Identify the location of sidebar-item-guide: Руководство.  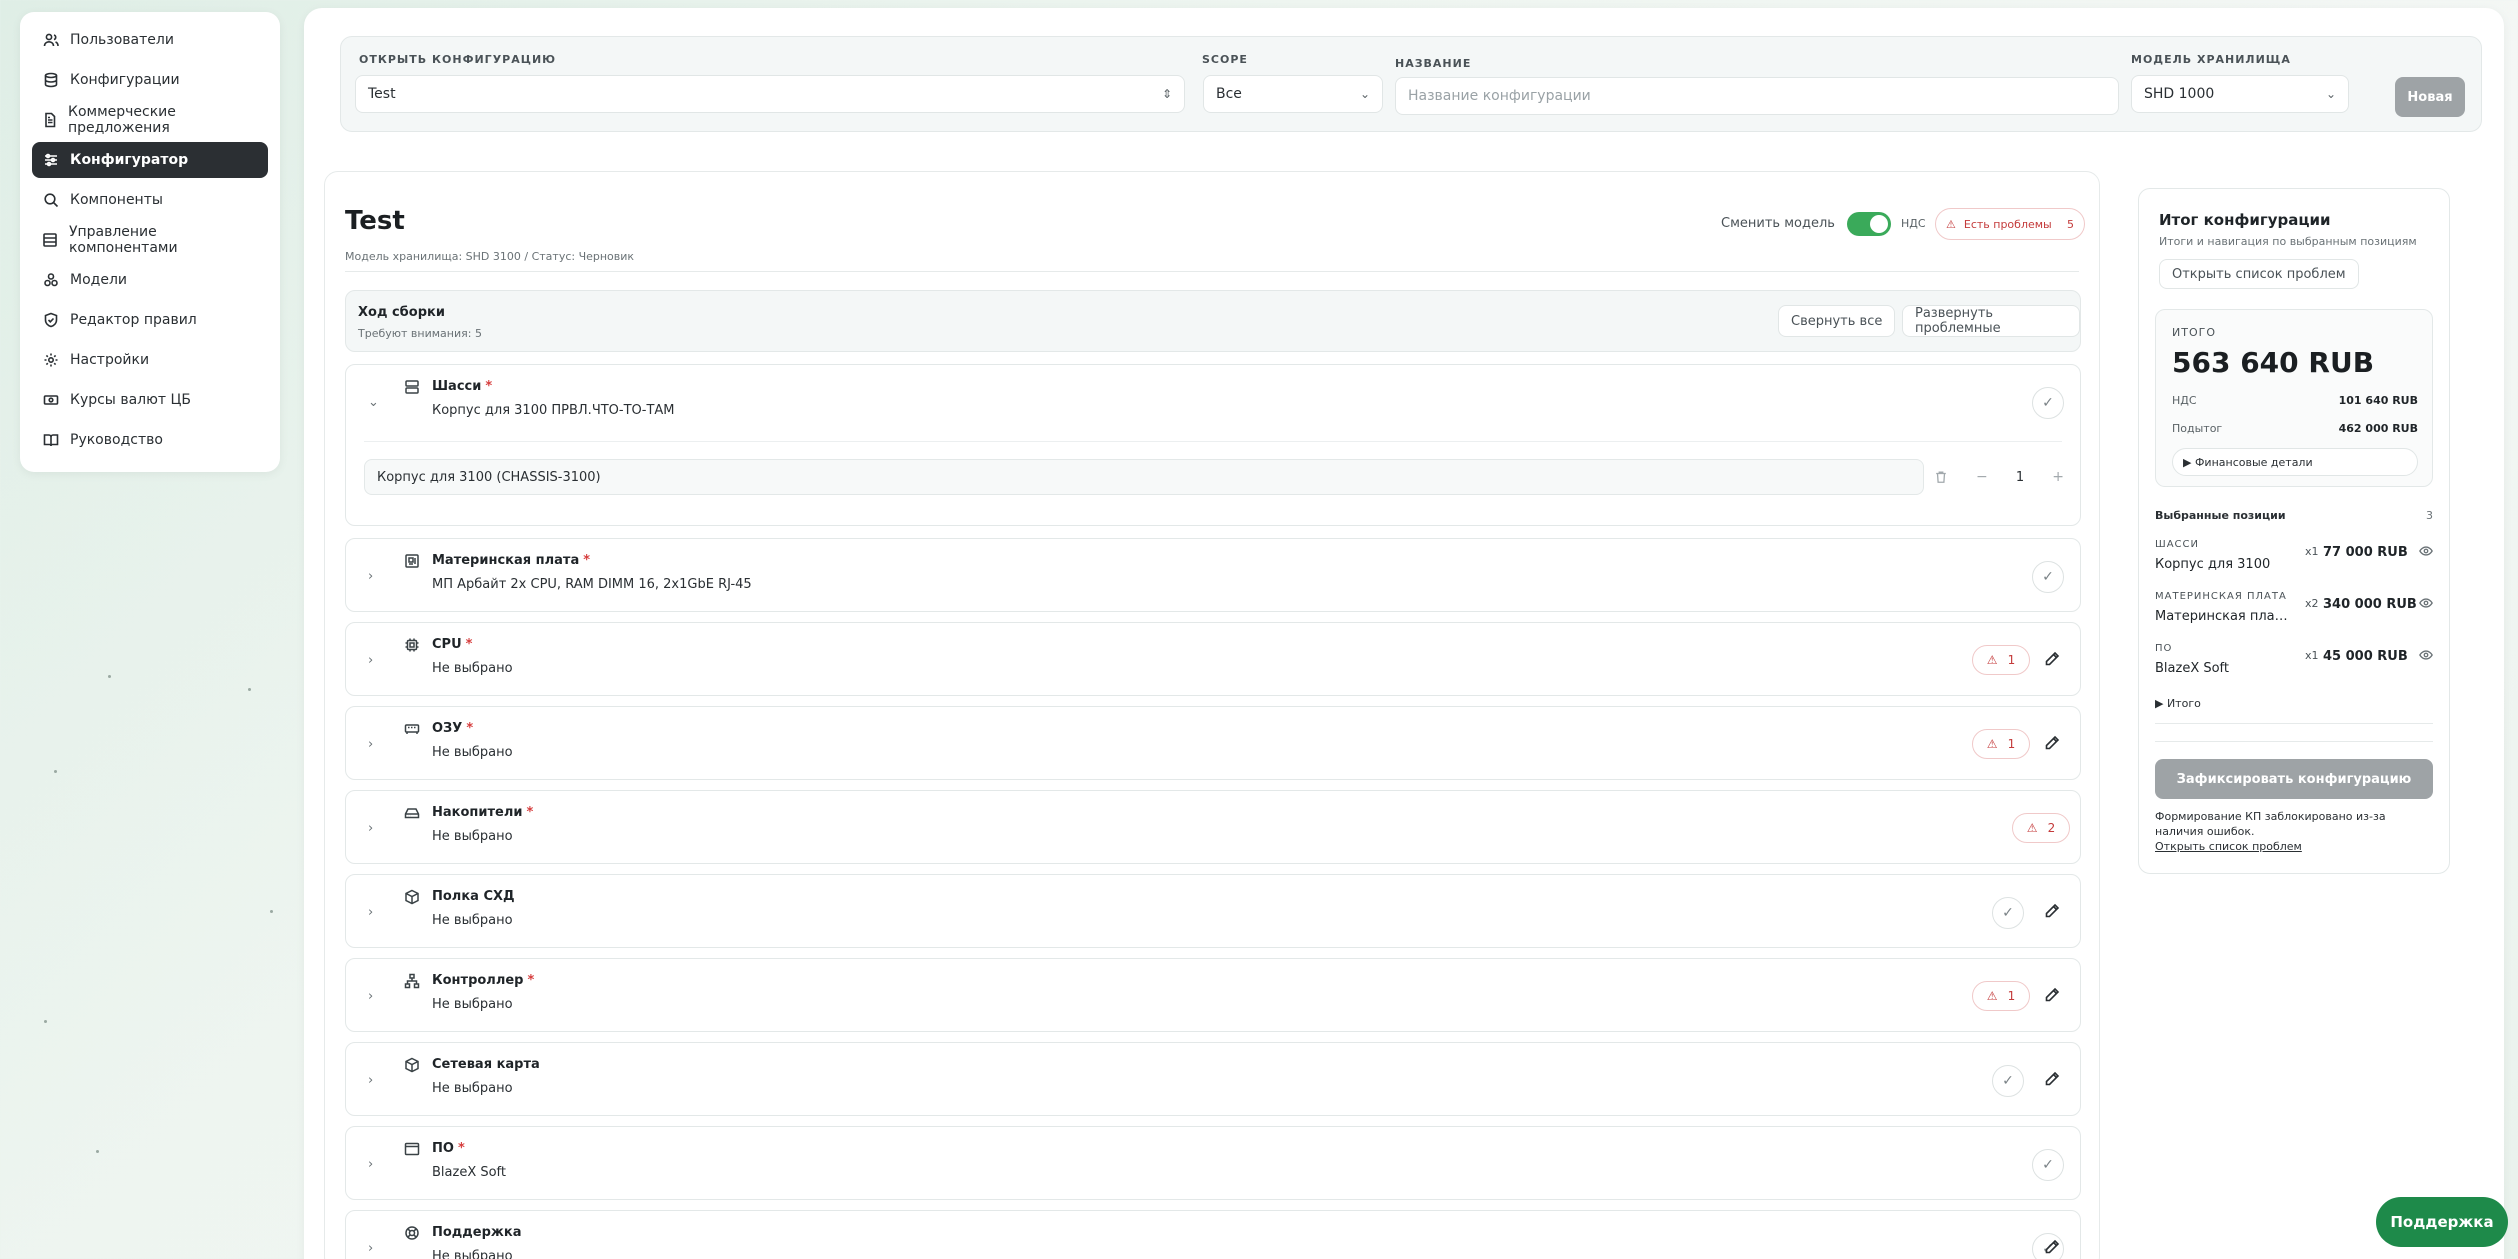
(150, 440).